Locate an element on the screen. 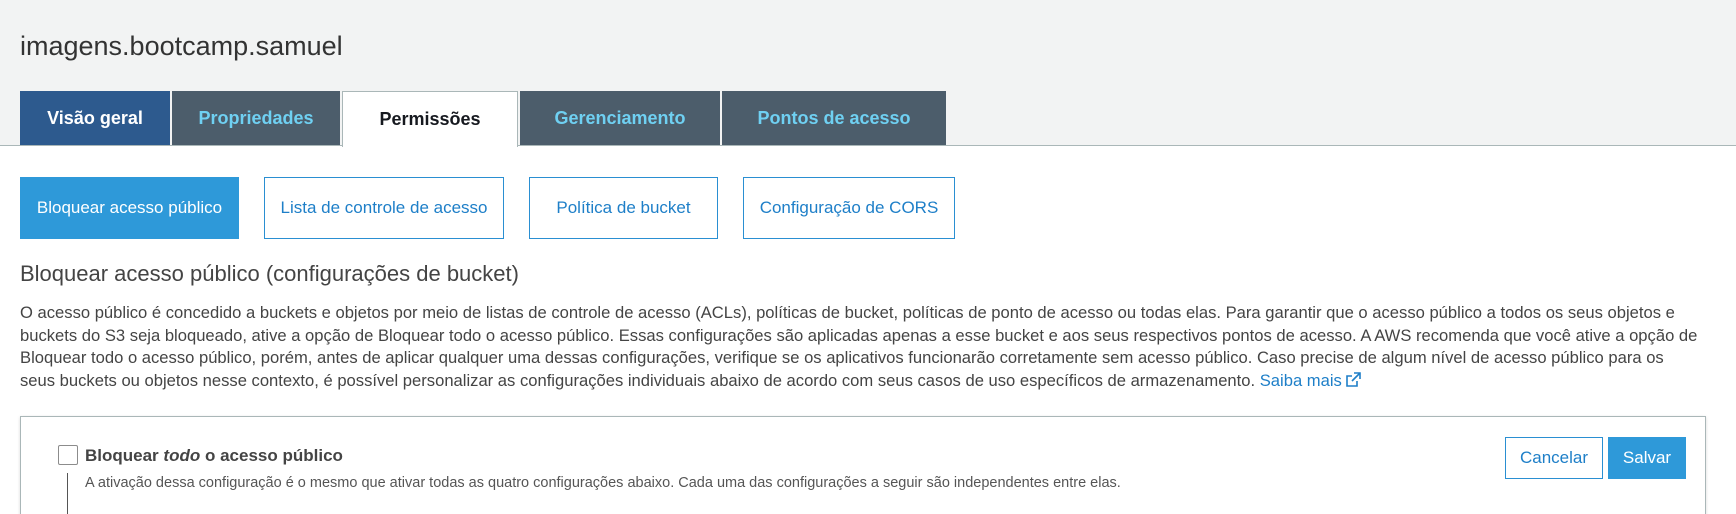  tab-overview: Visão geral is located at coordinates (95, 118).